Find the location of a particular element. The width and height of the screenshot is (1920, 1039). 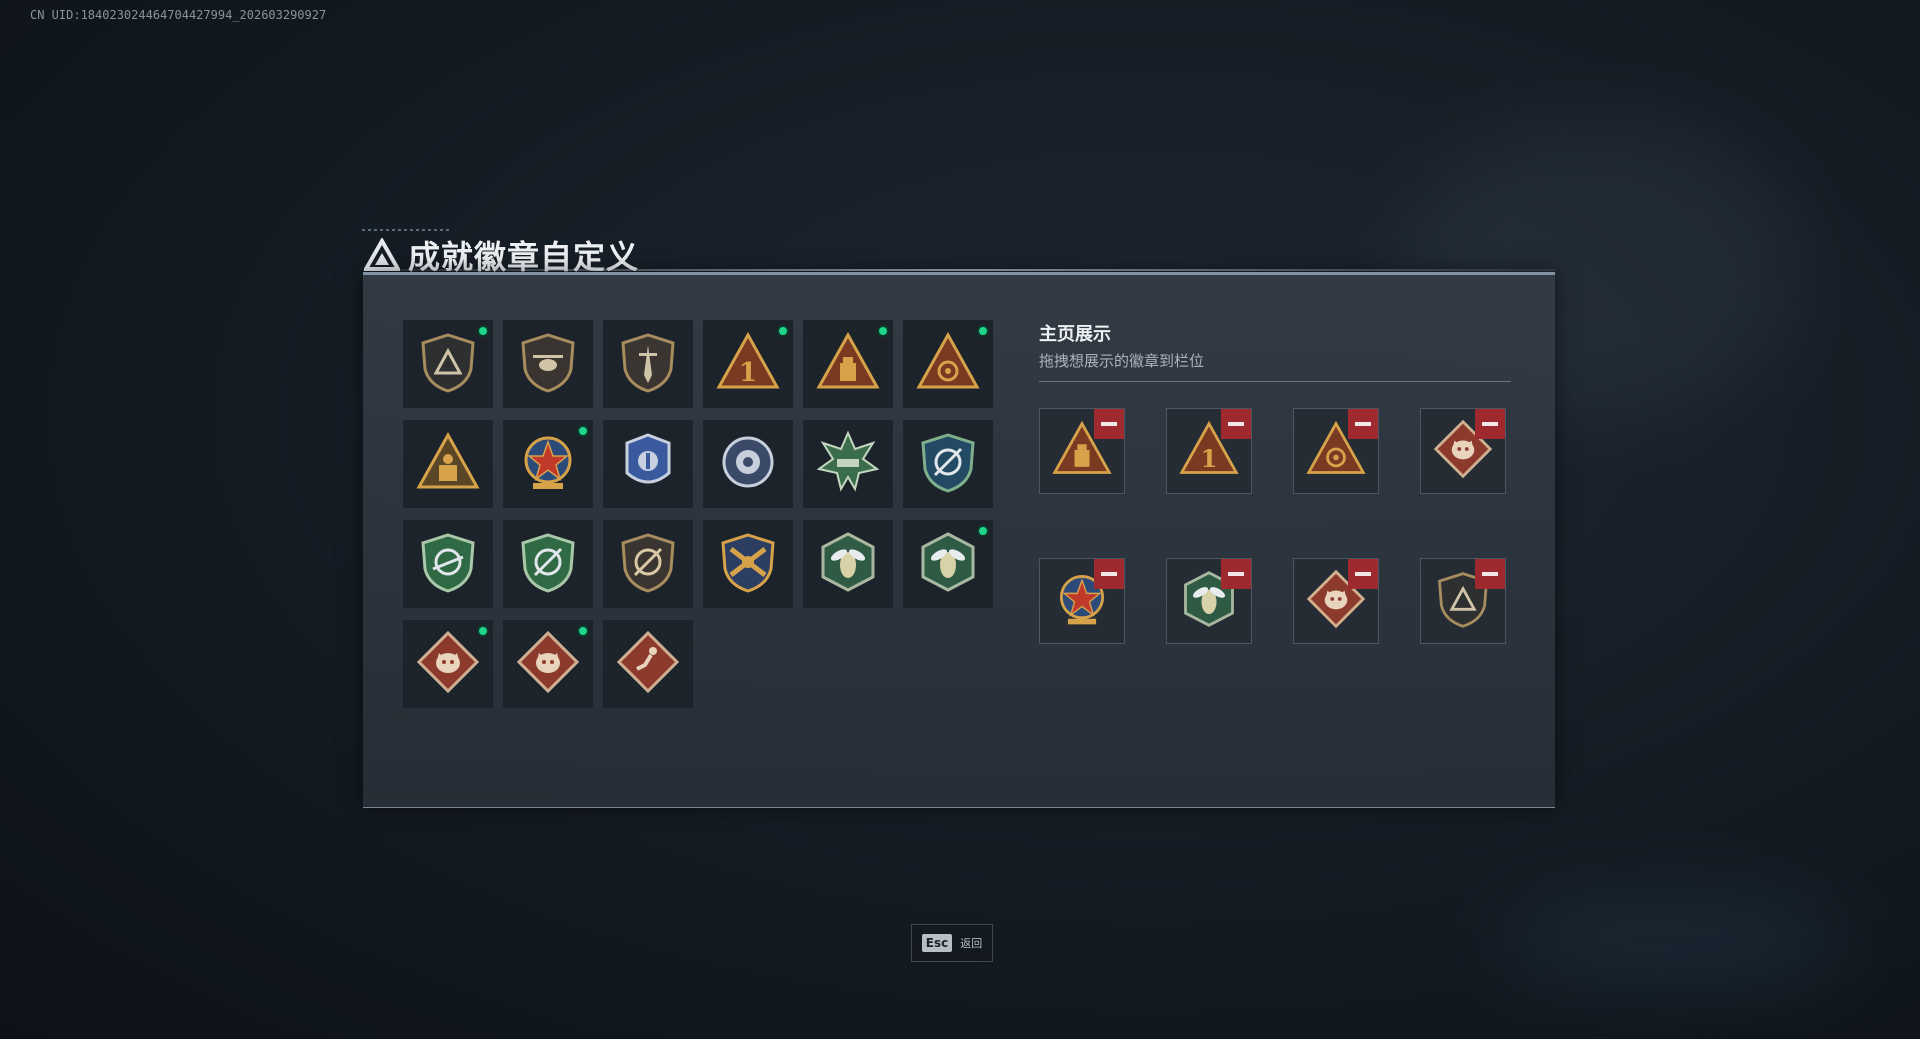

bronze-shield-triangle-icon is located at coordinates (448, 364).